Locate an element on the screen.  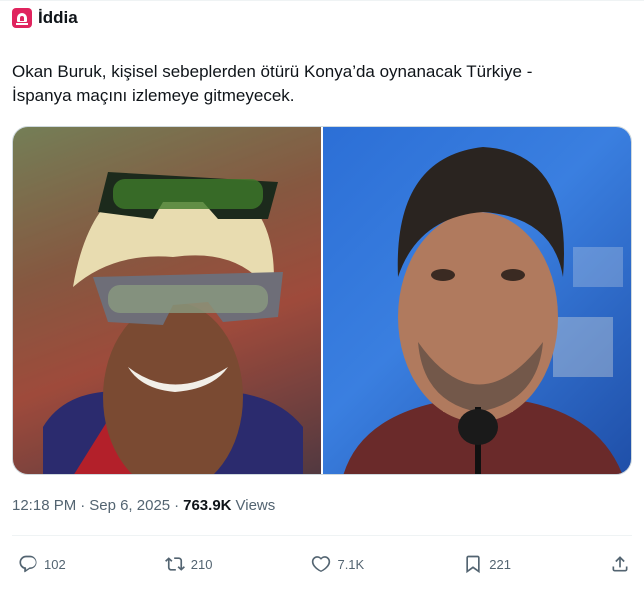
heart-icon is located at coordinates (321, 564).